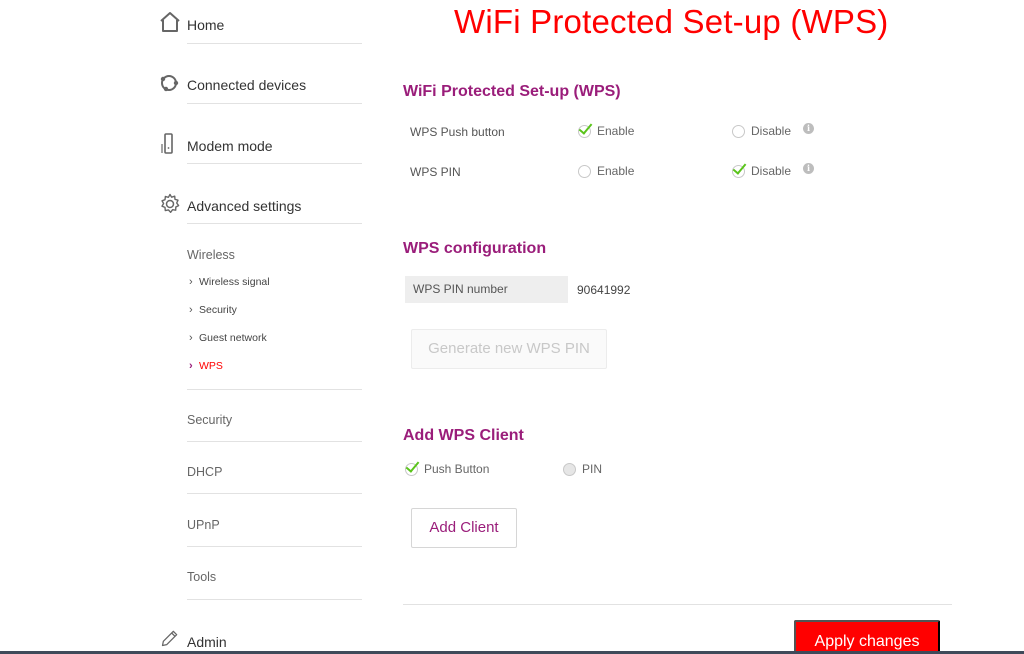  I want to click on sidebar-item-label: Modem mode, so click(230, 146).